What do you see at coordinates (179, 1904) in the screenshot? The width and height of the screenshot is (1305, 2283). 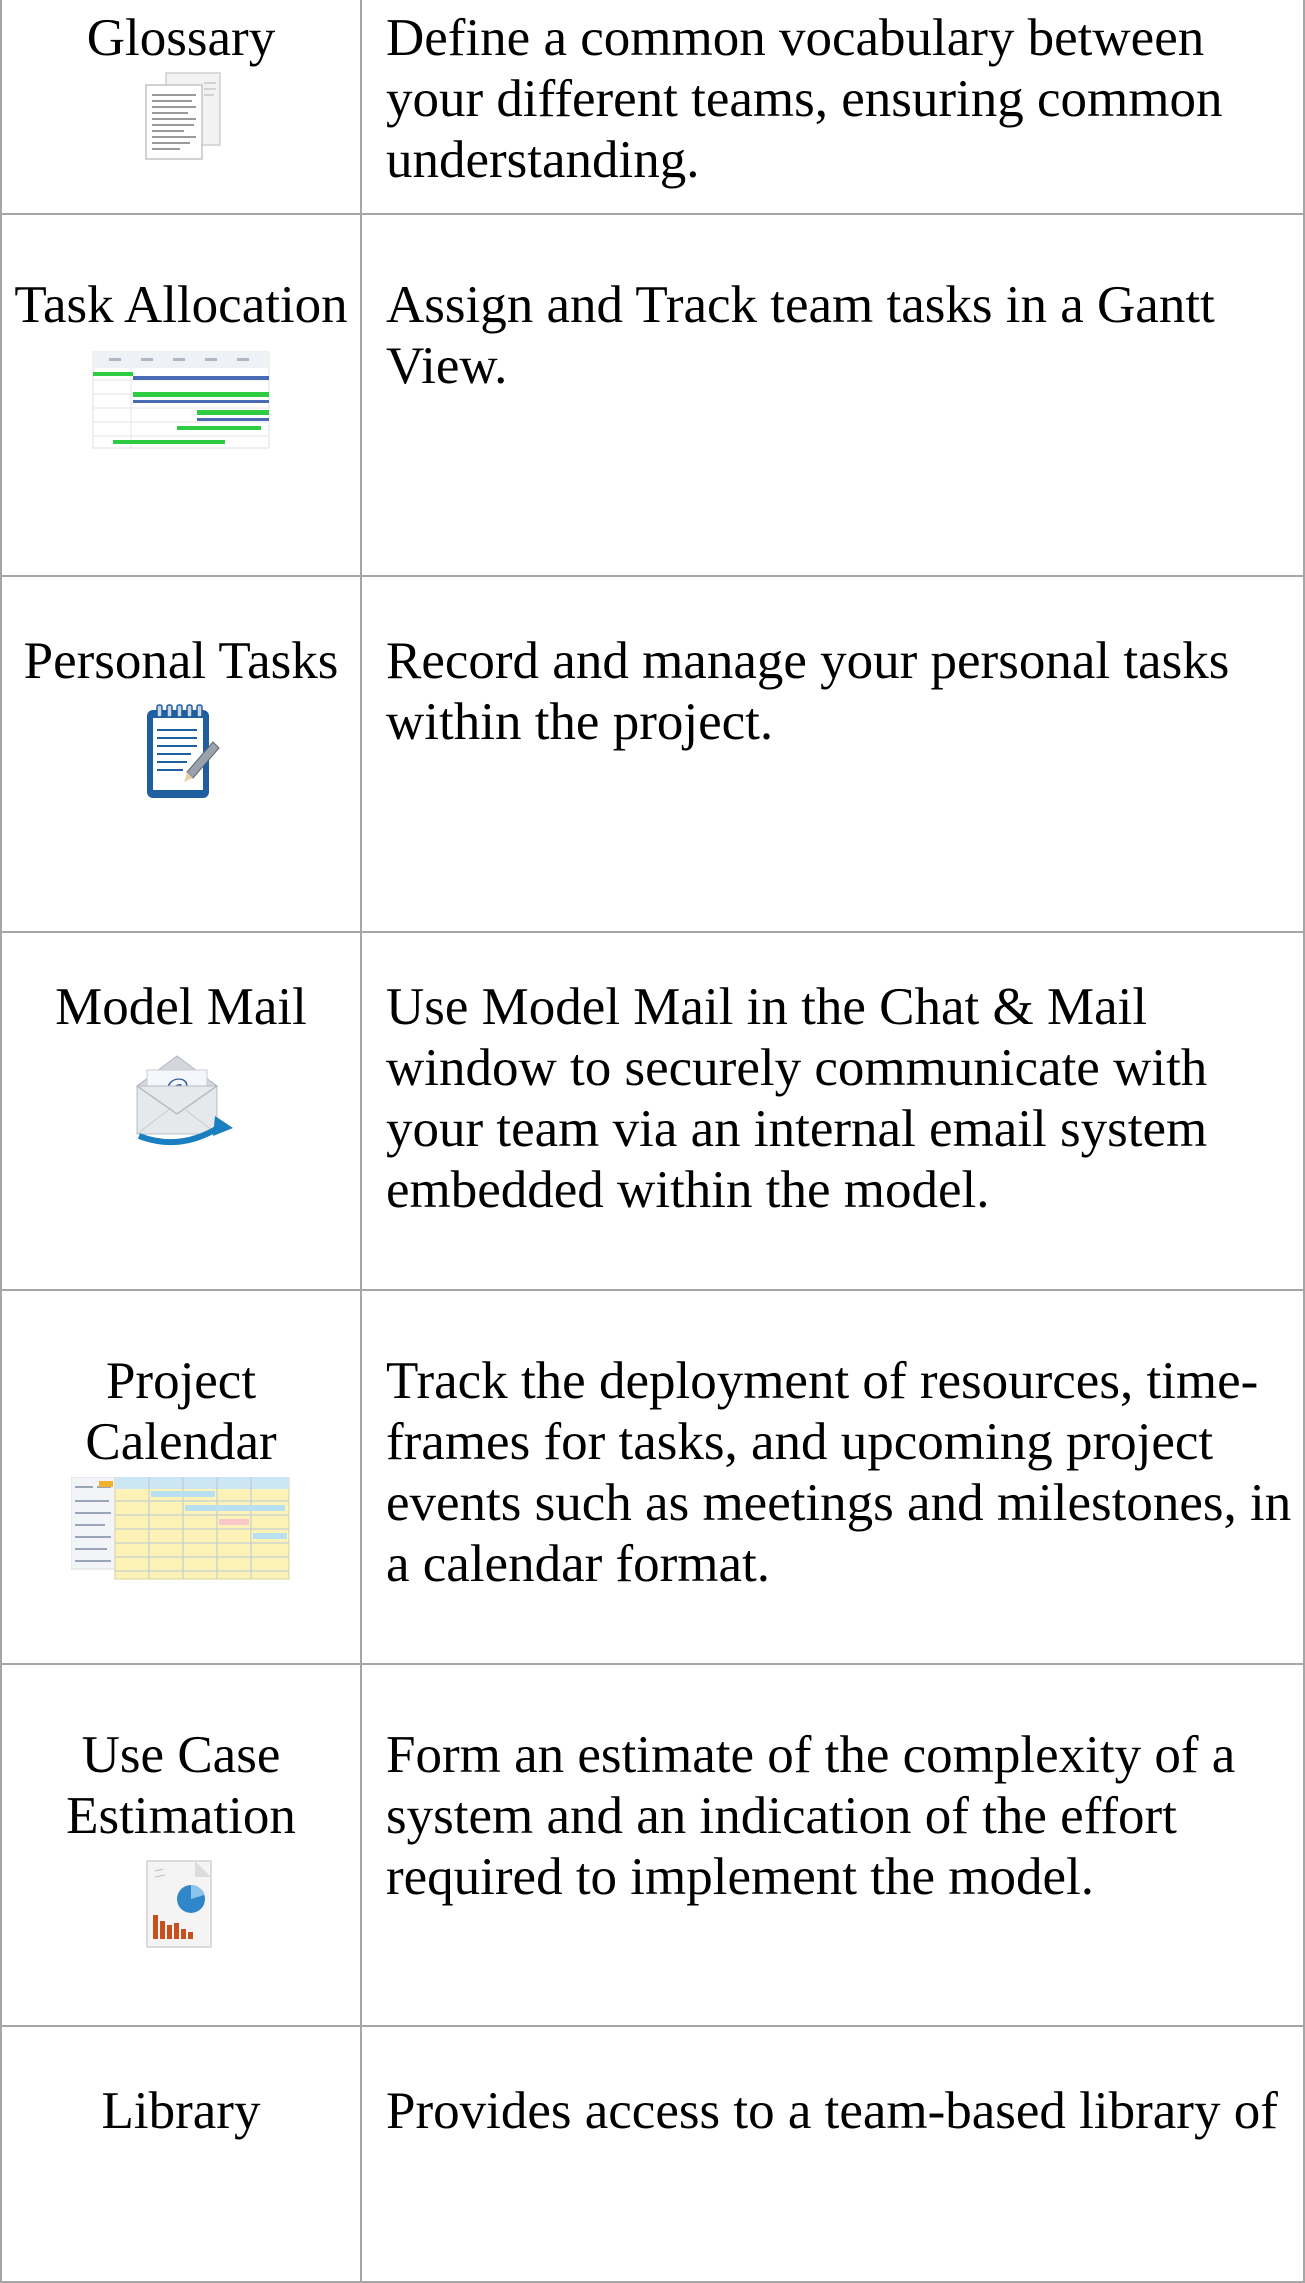 I see `estimation-chart-icon` at bounding box center [179, 1904].